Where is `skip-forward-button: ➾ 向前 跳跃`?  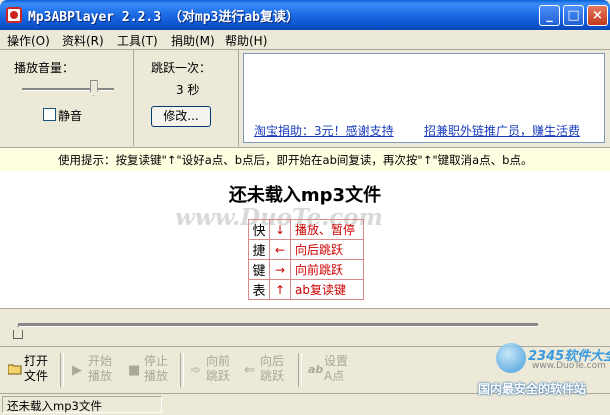
skip-forward-button: ➾ 向前 跳跃 is located at coordinates (212, 370).